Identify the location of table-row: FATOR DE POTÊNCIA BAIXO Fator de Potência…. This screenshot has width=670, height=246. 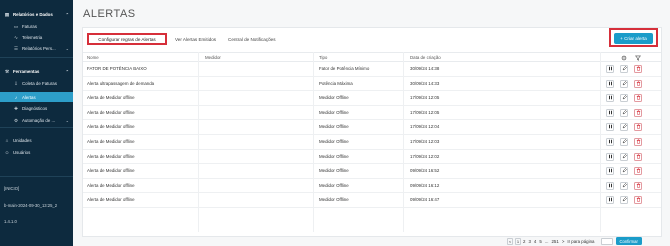
(372, 69).